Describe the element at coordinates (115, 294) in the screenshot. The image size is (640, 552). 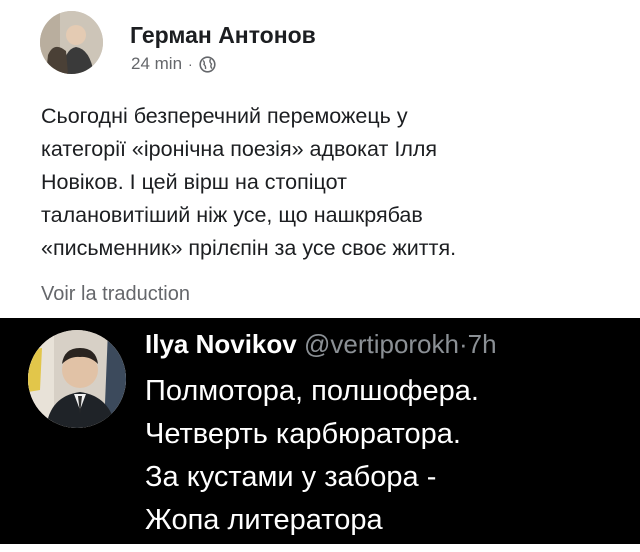
I see `translate-link: Voir la traduction` at that location.